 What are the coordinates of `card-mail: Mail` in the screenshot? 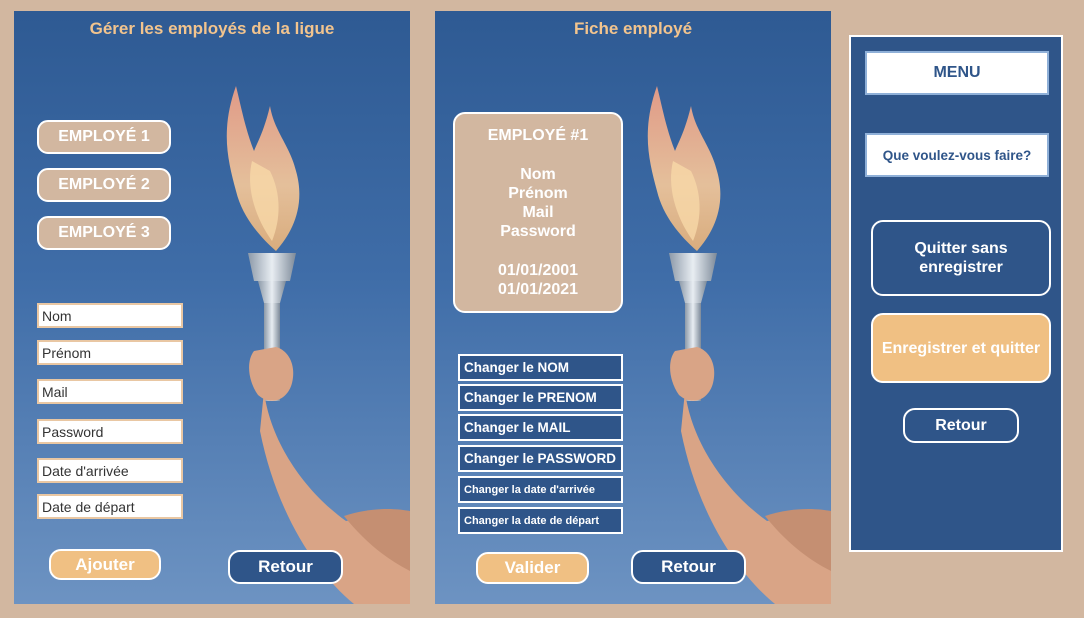 It's located at (538, 212).